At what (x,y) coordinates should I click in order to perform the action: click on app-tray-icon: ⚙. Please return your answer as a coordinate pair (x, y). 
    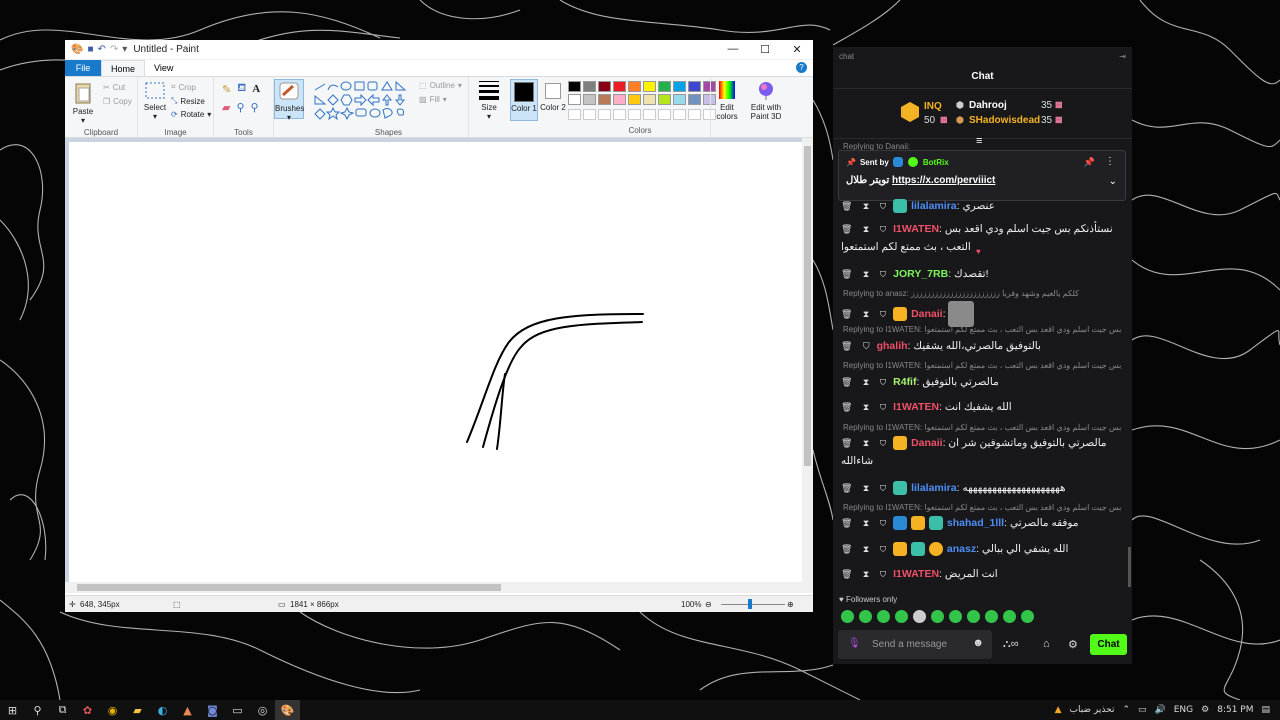
    Looking at the image, I should click on (1205, 710).